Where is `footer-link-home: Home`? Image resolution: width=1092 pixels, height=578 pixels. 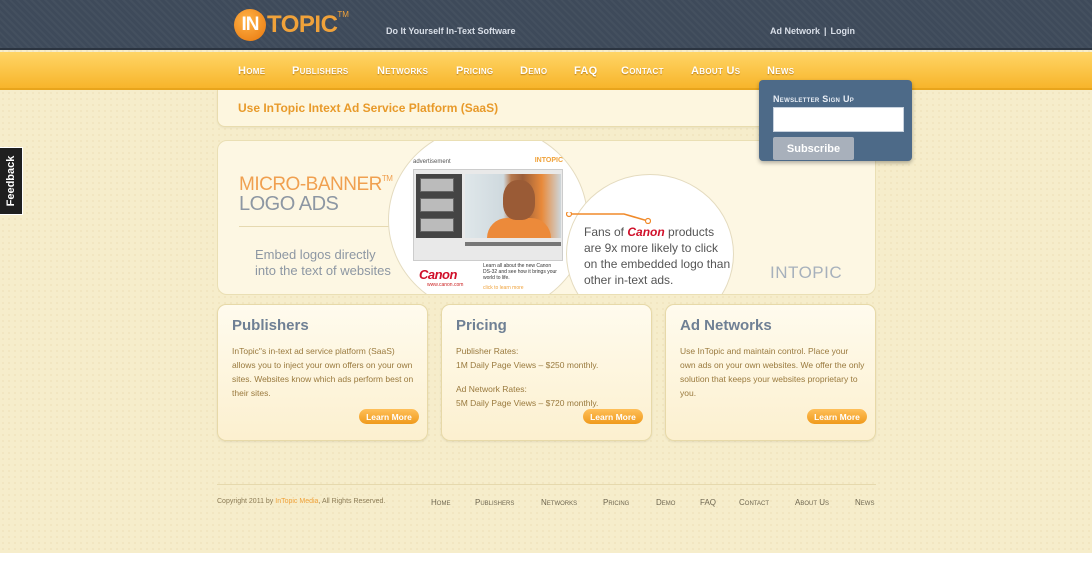
footer-link-home: Home is located at coordinates (440, 502).